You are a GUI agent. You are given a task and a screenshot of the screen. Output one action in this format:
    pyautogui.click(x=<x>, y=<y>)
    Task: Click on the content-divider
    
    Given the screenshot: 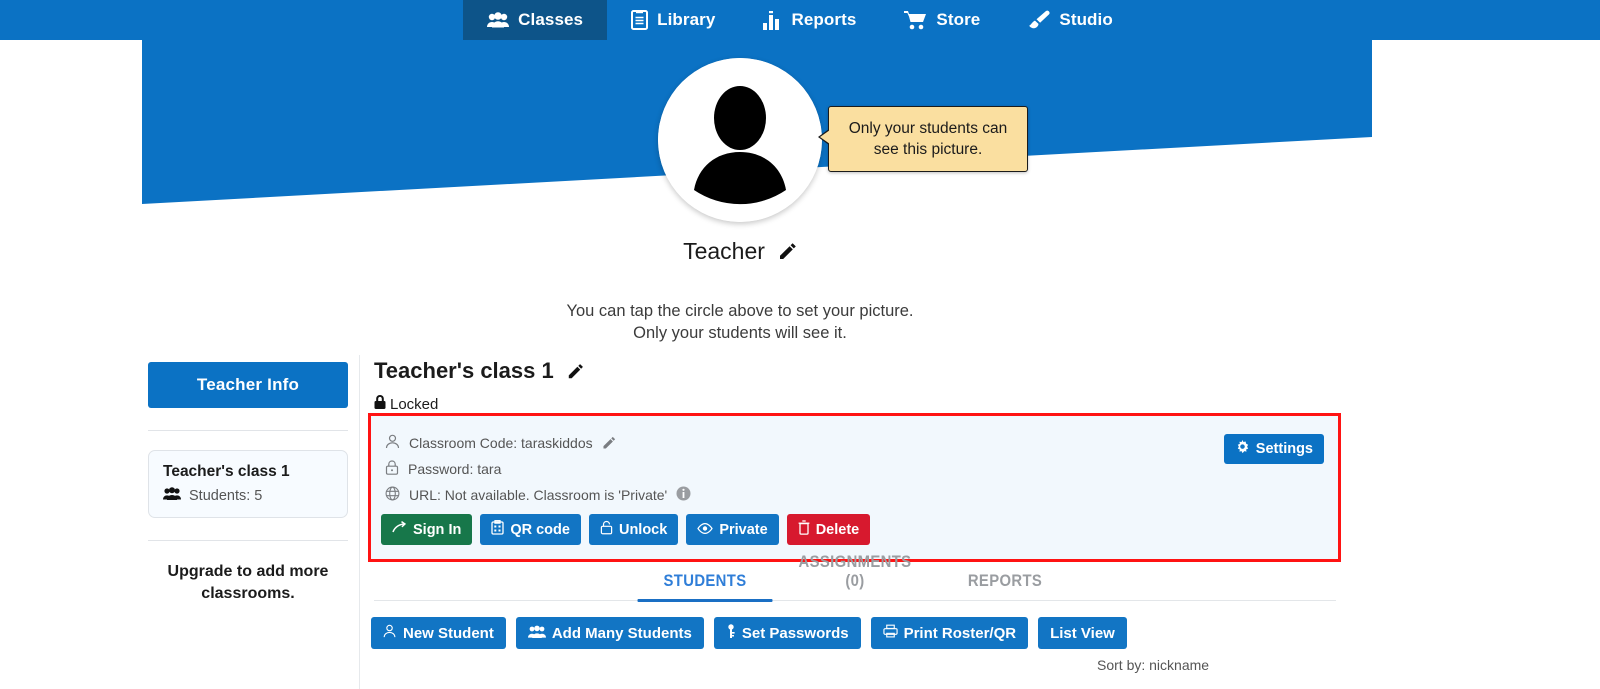 What is the action you would take?
    pyautogui.click(x=359, y=522)
    